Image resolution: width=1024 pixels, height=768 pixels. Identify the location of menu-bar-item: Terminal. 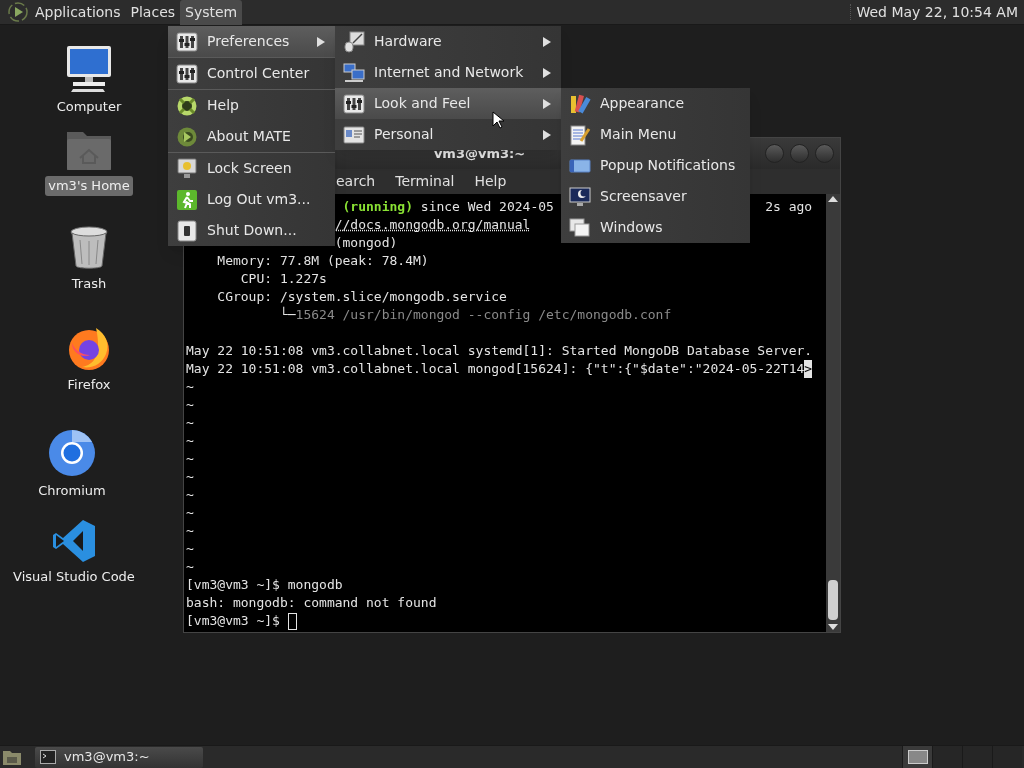
(425, 181).